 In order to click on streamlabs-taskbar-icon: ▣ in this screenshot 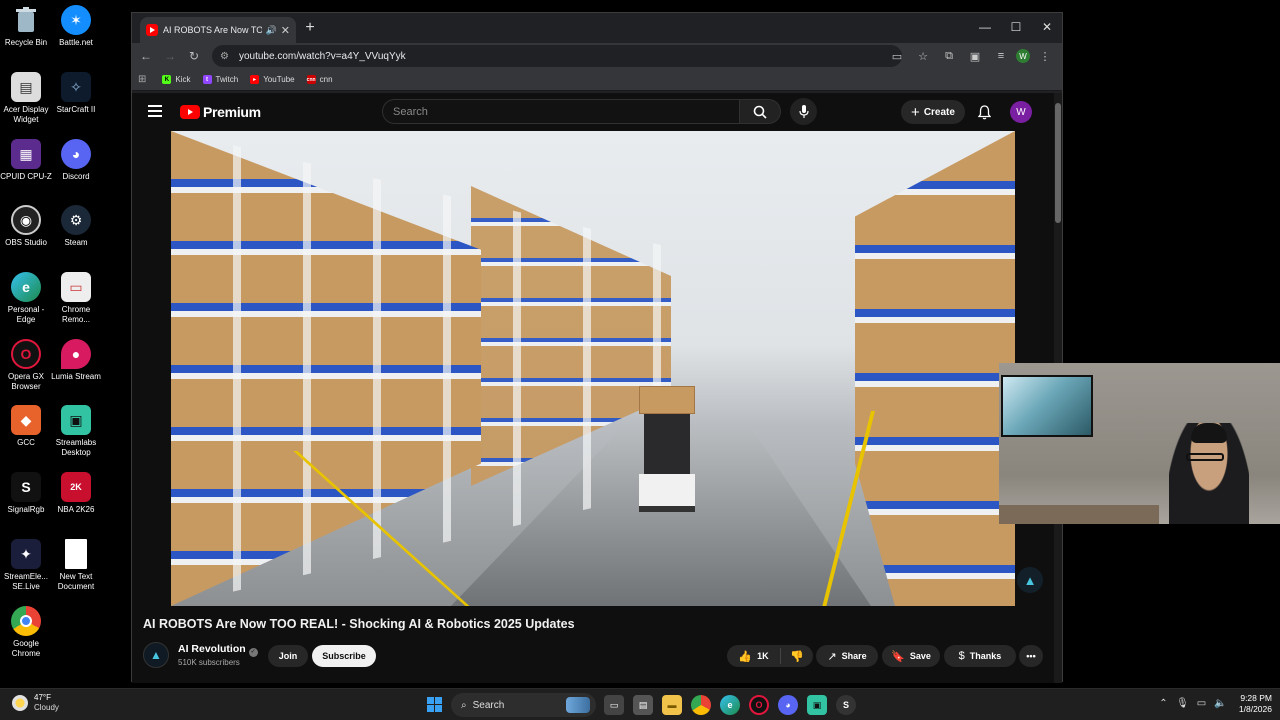, I will do `click(817, 705)`.